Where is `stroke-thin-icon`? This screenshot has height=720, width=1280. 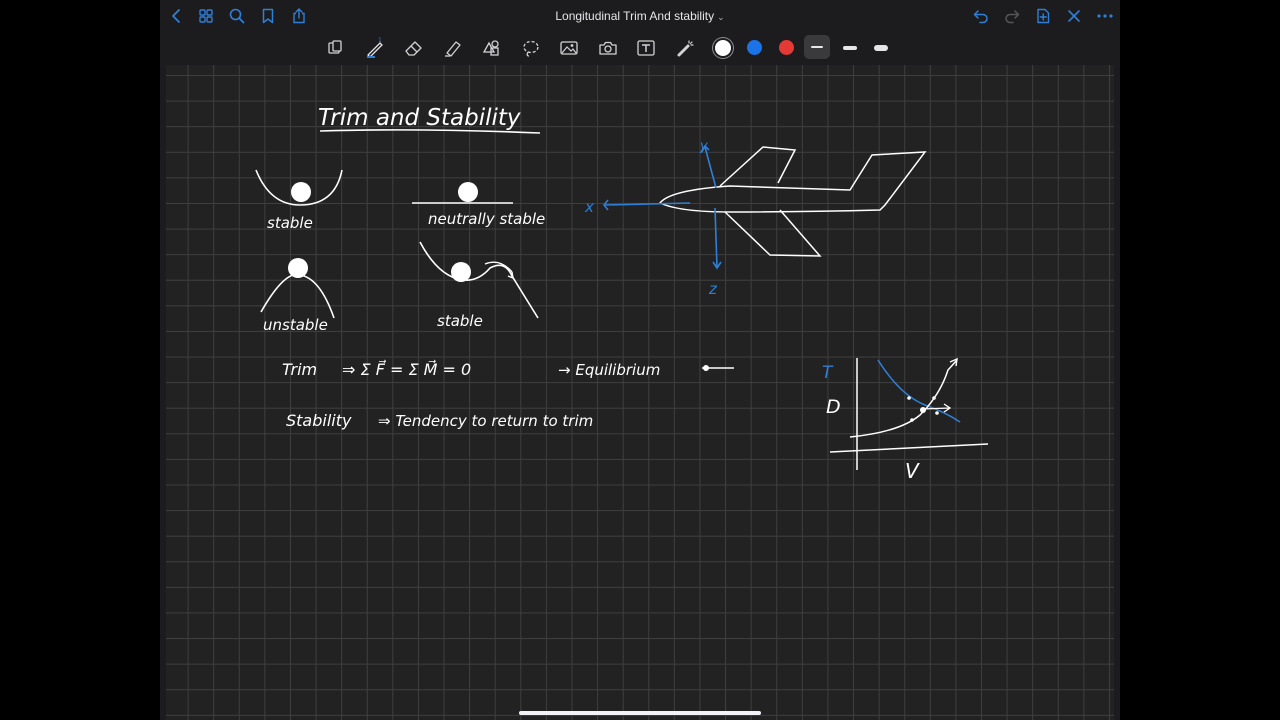
stroke-thin-icon is located at coordinates (817, 47).